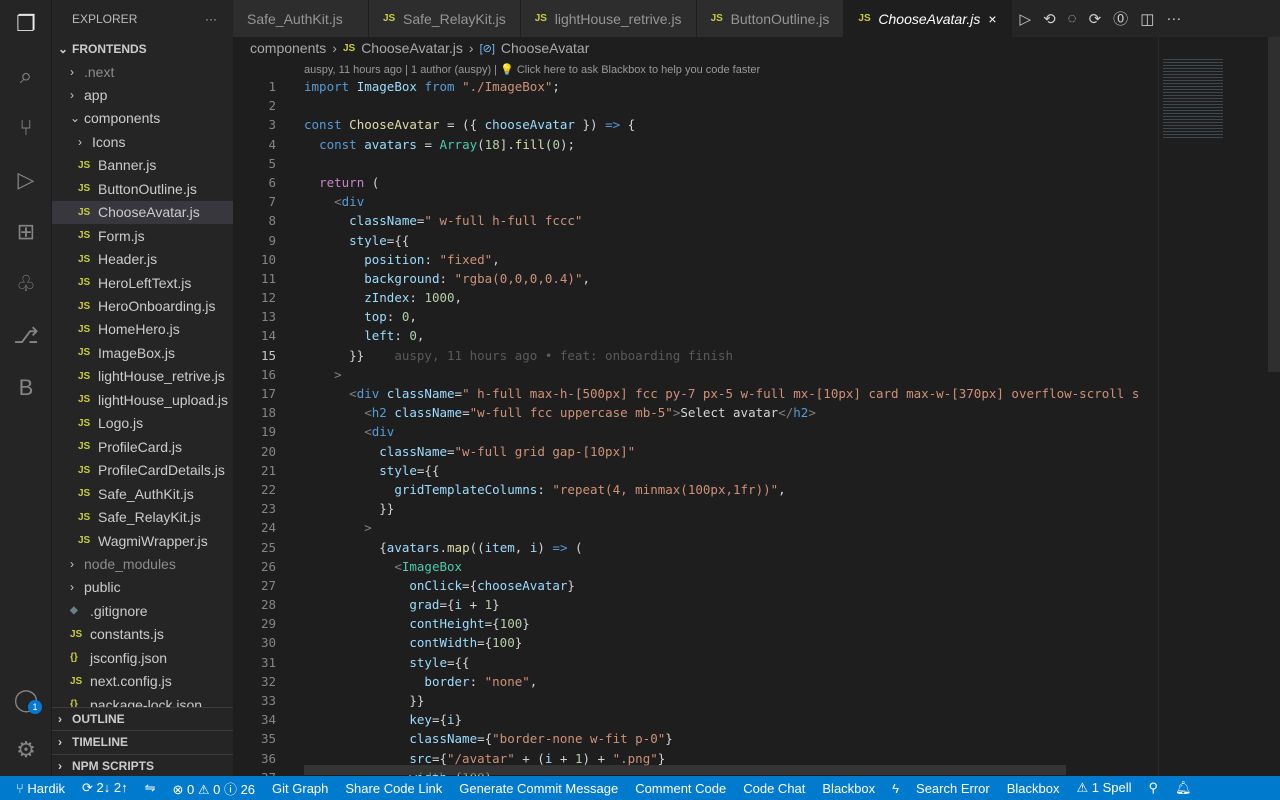  Describe the element at coordinates (895, 788) in the screenshot. I see `lightning-status: ϟ` at that location.